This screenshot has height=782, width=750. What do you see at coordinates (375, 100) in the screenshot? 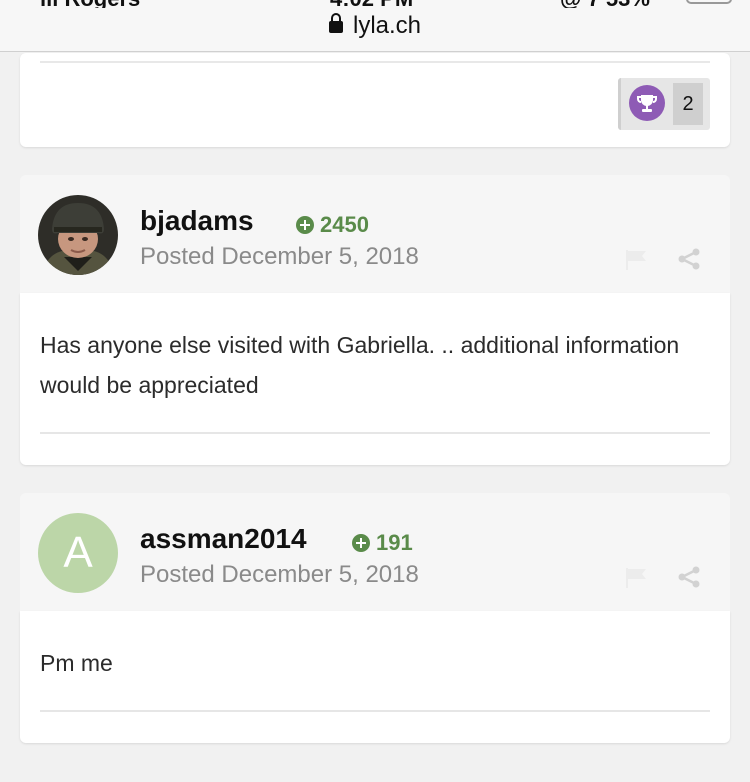
I see `previous-post-footer: 2` at bounding box center [375, 100].